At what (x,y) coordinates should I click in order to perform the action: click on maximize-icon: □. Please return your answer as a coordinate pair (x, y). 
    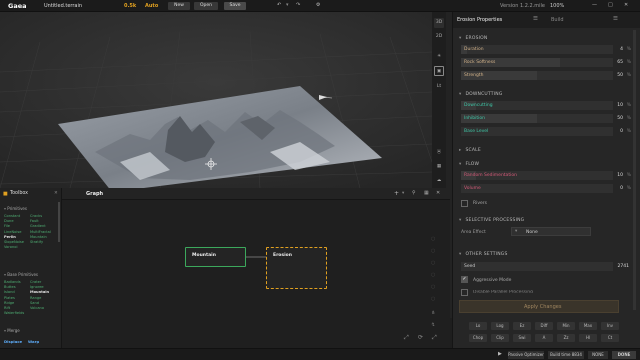
    Looking at the image, I should click on (610, 5).